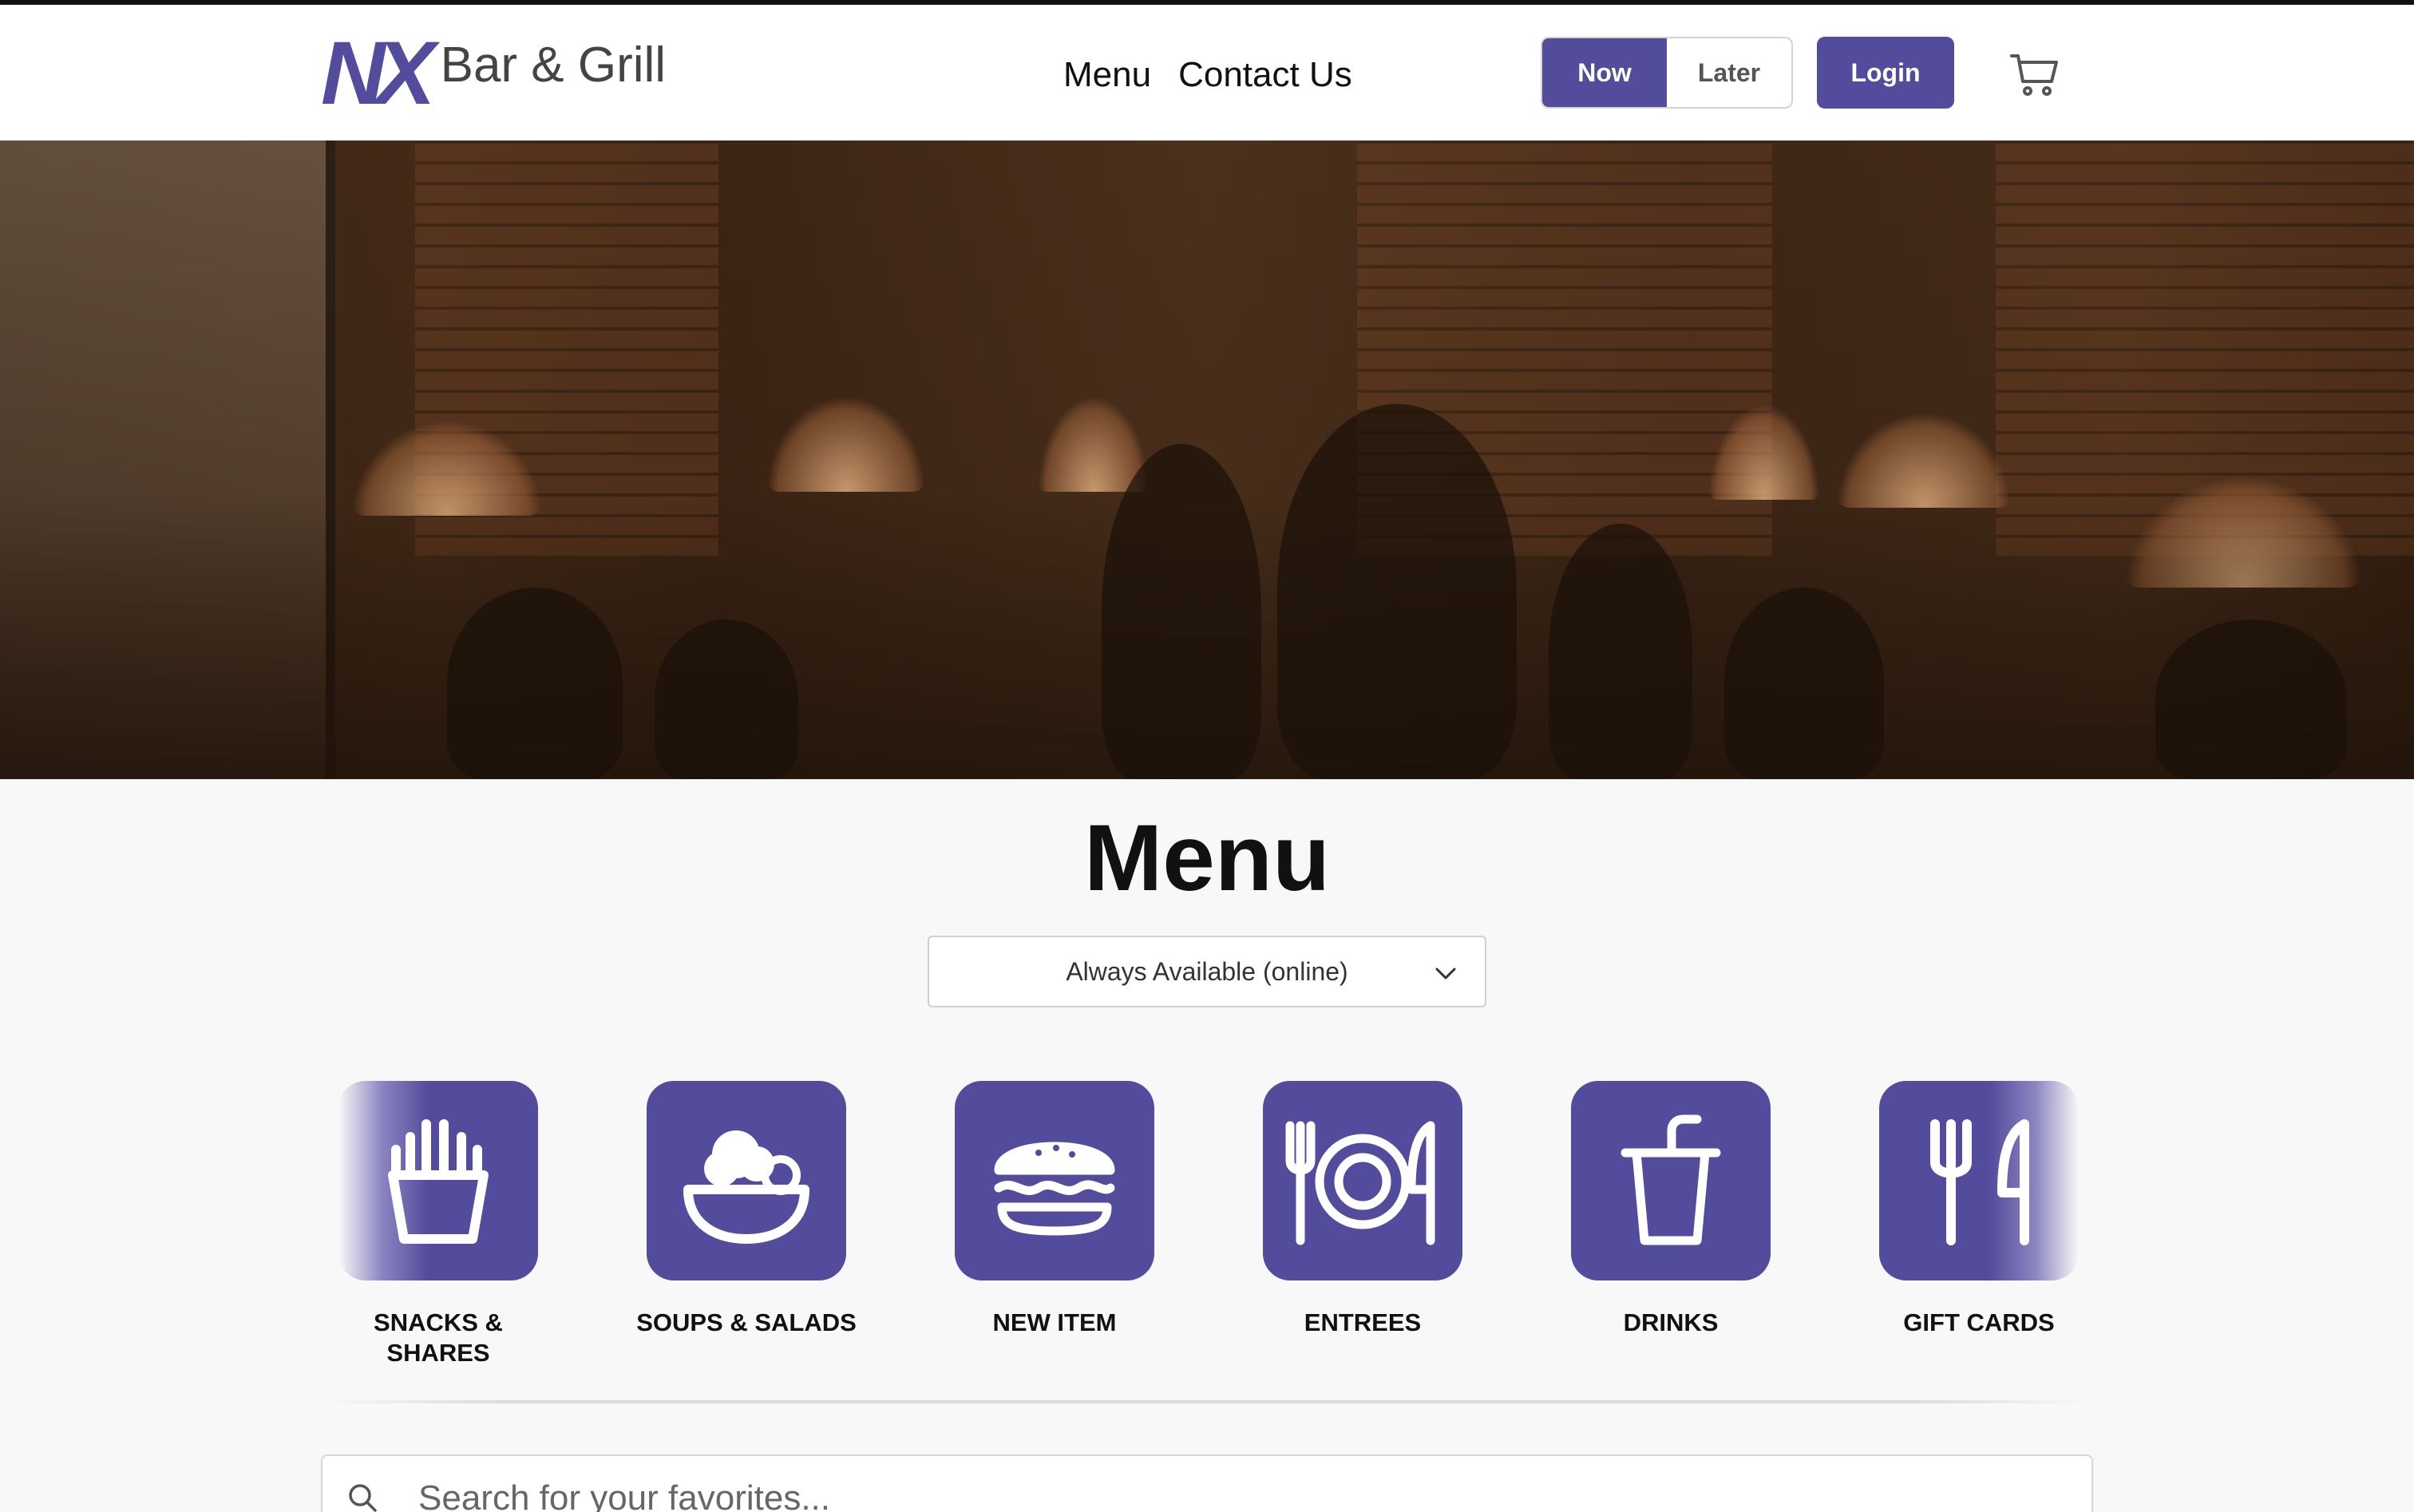 The image size is (2414, 1512). I want to click on category-label: New Item, so click(1054, 1322).